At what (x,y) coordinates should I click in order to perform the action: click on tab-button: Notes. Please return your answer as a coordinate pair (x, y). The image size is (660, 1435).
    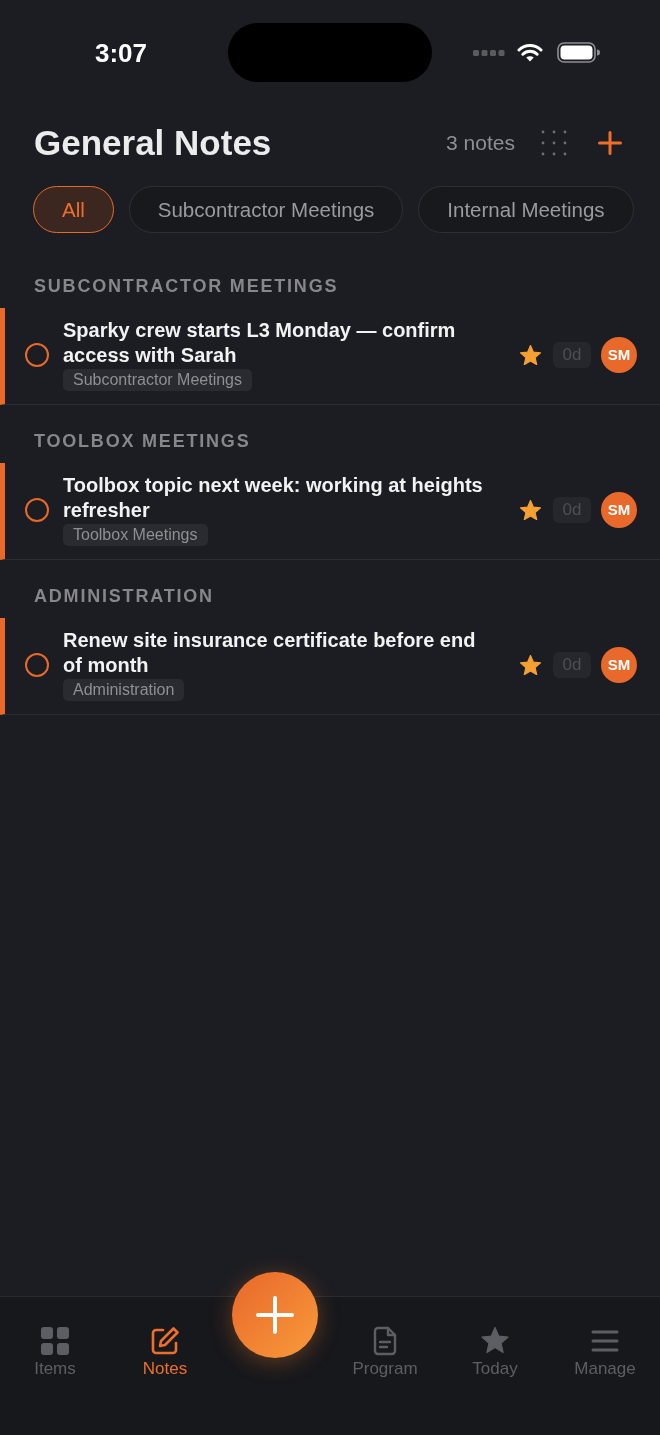
    Looking at the image, I should click on (165, 1352).